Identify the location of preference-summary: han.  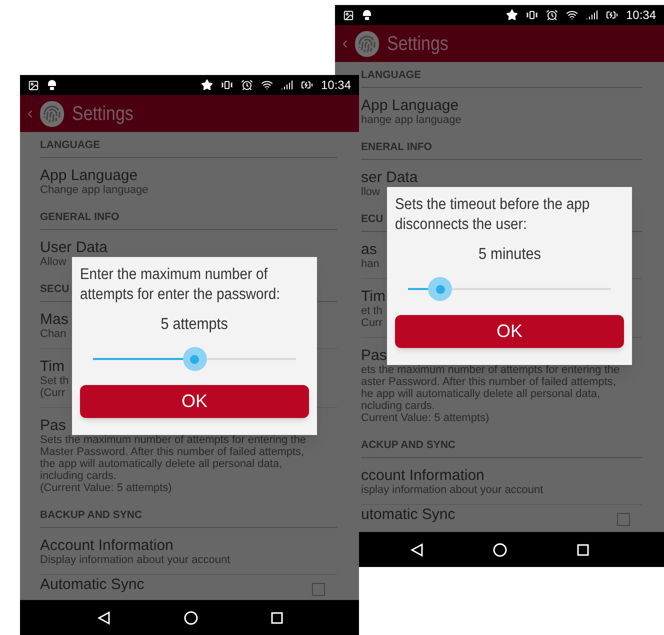
(370, 264).